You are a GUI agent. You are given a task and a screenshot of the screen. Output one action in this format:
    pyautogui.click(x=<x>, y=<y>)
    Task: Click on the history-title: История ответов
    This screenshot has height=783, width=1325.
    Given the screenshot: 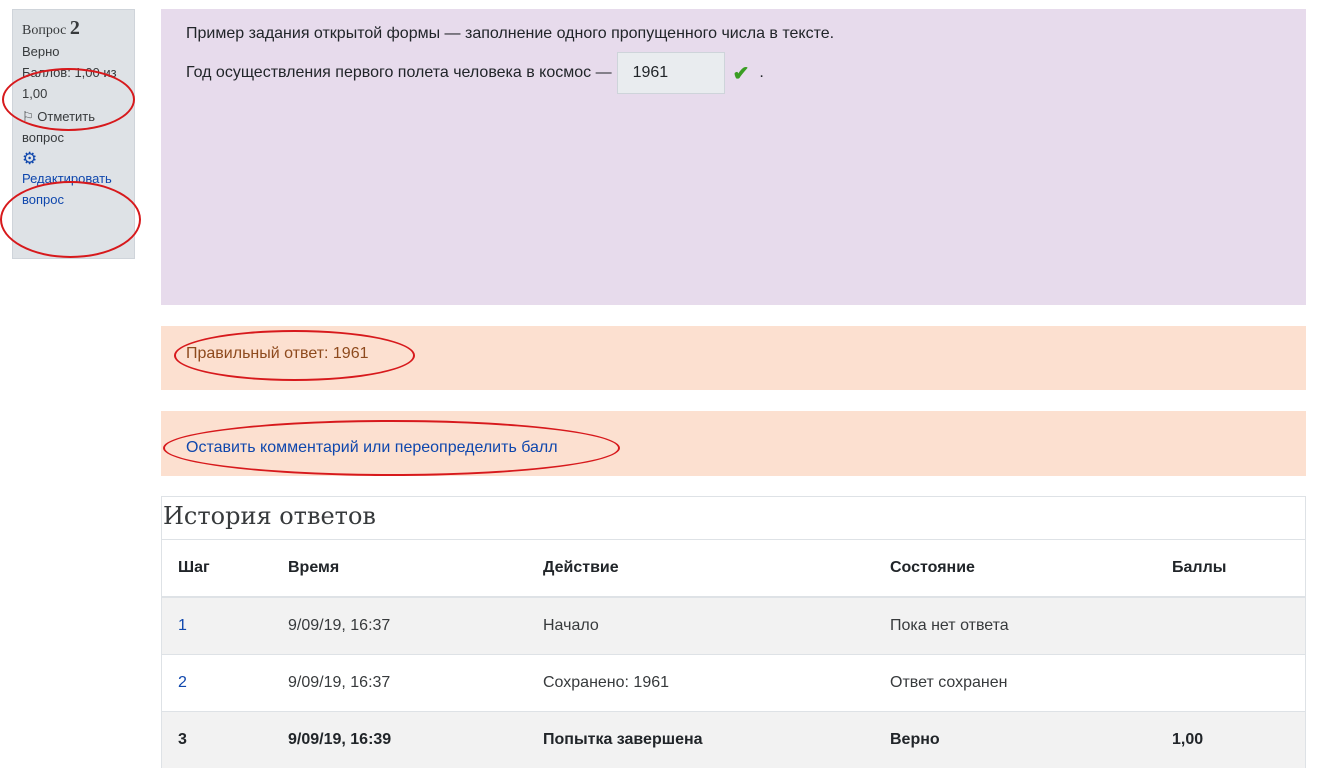 What is the action you would take?
    pyautogui.click(x=733, y=518)
    